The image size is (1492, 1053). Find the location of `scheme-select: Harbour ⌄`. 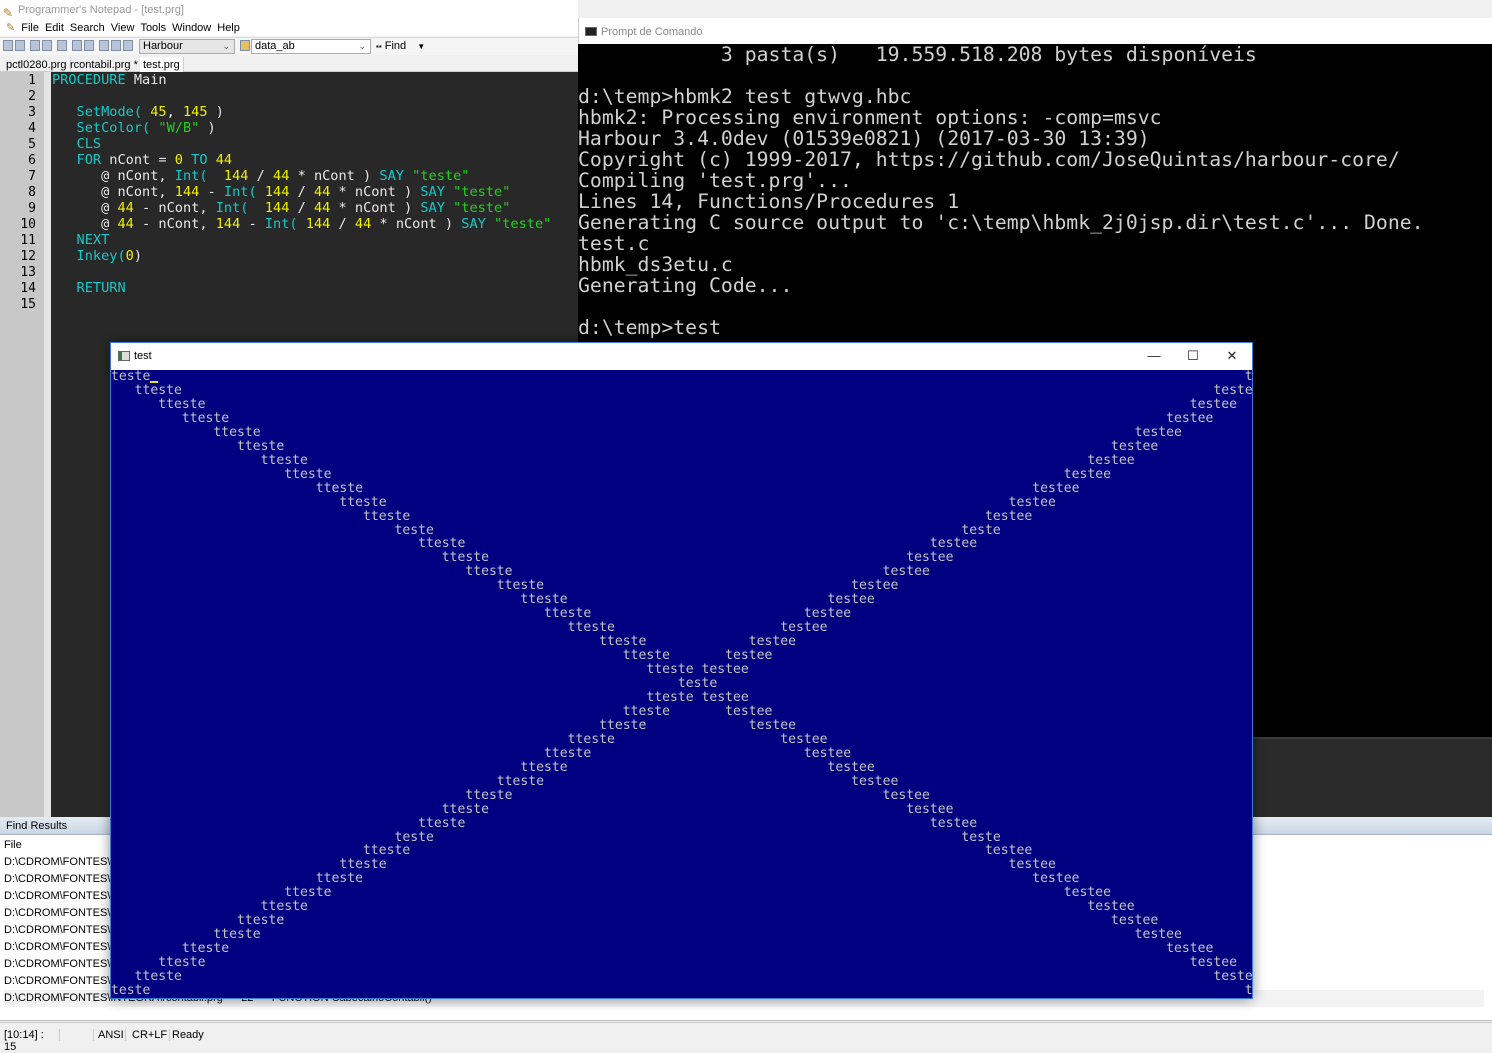

scheme-select: Harbour ⌄ is located at coordinates (187, 46).